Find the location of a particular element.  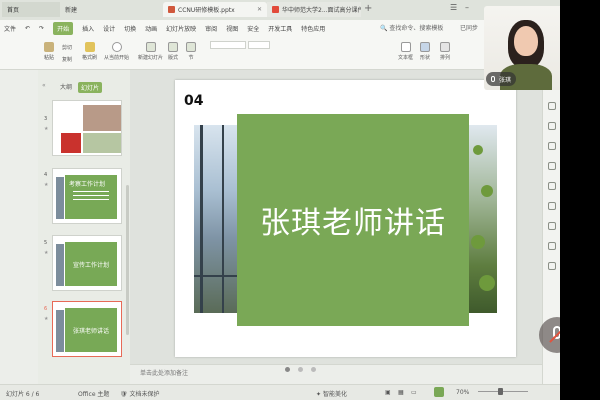

new-slide-button: 新建幻灯片 is located at coordinates (150, 51).